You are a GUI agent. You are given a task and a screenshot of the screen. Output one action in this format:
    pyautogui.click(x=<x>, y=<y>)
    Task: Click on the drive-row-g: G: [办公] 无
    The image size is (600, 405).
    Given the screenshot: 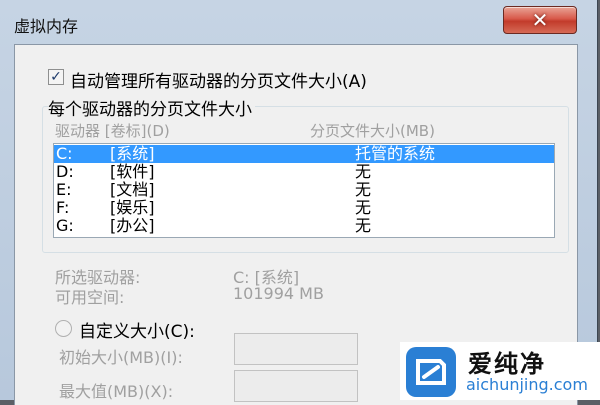 What is the action you would take?
    pyautogui.click(x=304, y=226)
    